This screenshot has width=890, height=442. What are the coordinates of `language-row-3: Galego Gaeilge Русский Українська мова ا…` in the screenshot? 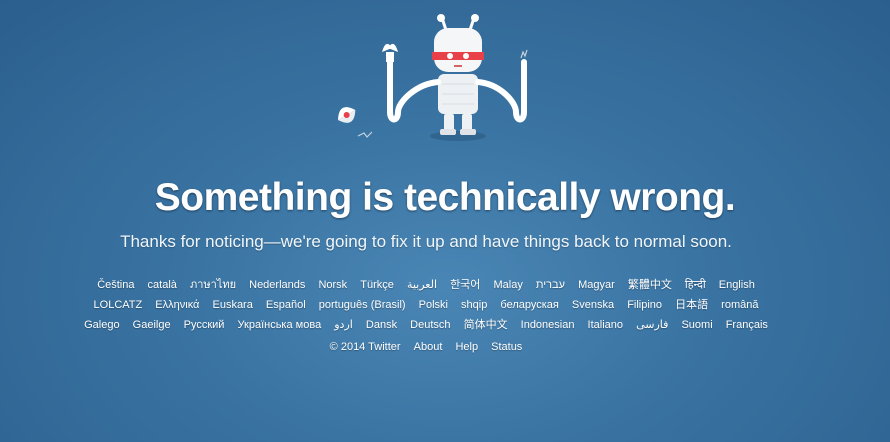 It's located at (426, 325).